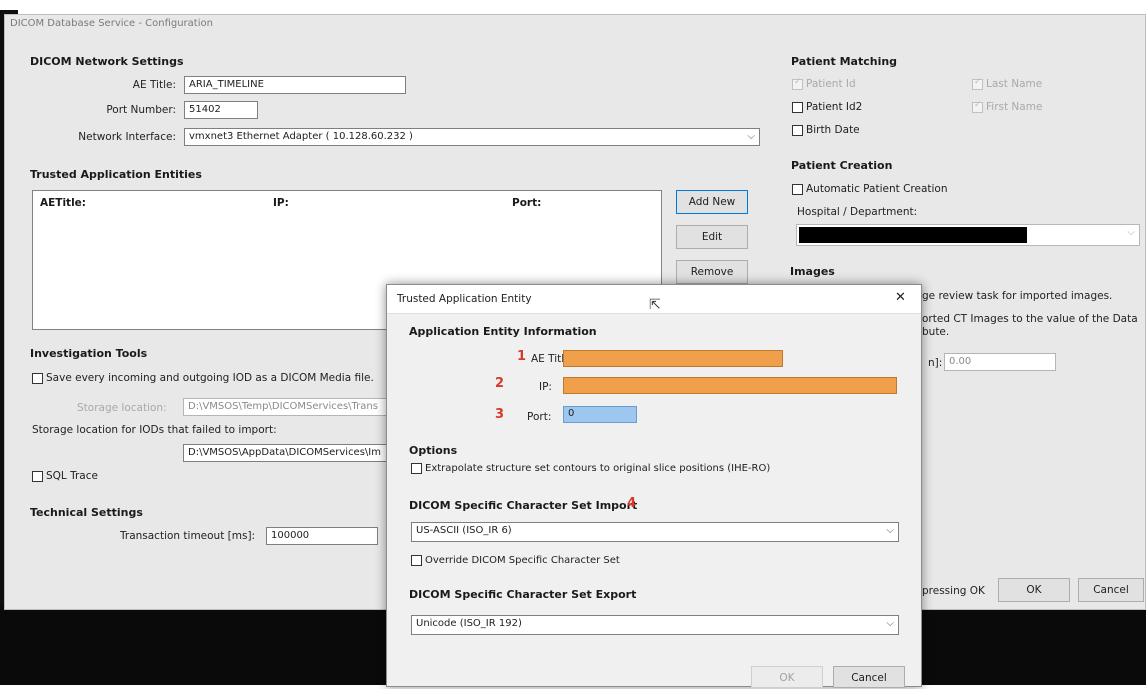 Image resolution: width=1146 pixels, height=689 pixels. Describe the element at coordinates (797, 107) in the screenshot. I see `patient-id2-checkbox` at that location.